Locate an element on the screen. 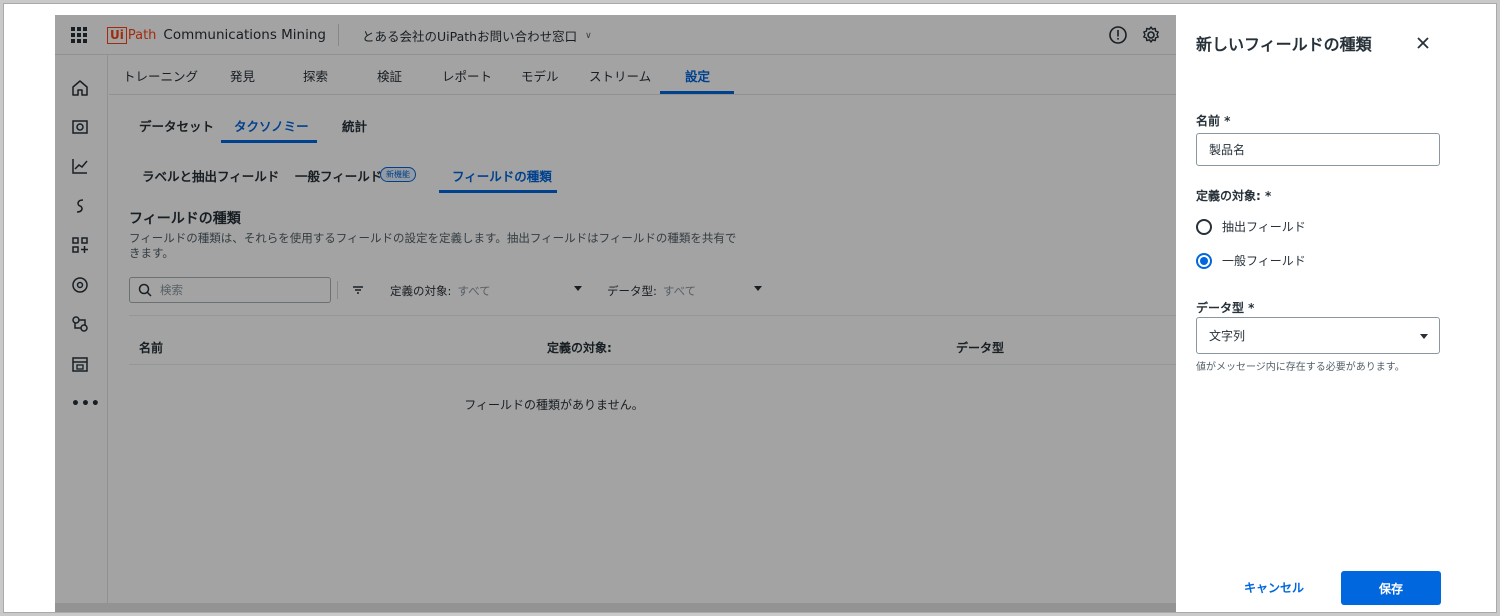  tab-stats: 統計 is located at coordinates (354, 125).